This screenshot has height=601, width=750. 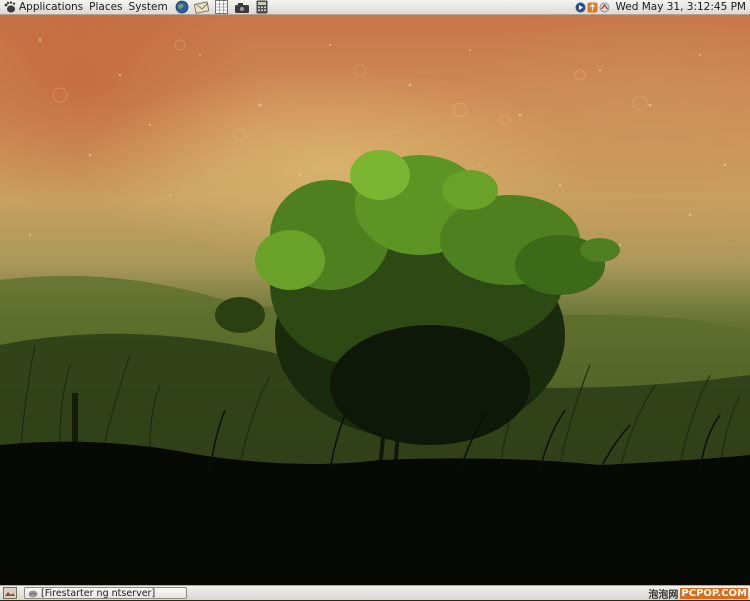 I want to click on menu-bar: Applications Places System, so click(x=85, y=7).